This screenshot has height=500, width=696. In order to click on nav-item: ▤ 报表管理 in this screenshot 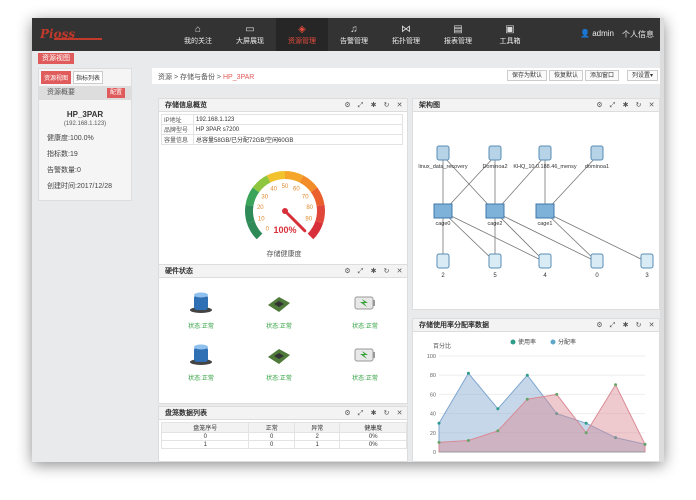, I will do `click(458, 34)`.